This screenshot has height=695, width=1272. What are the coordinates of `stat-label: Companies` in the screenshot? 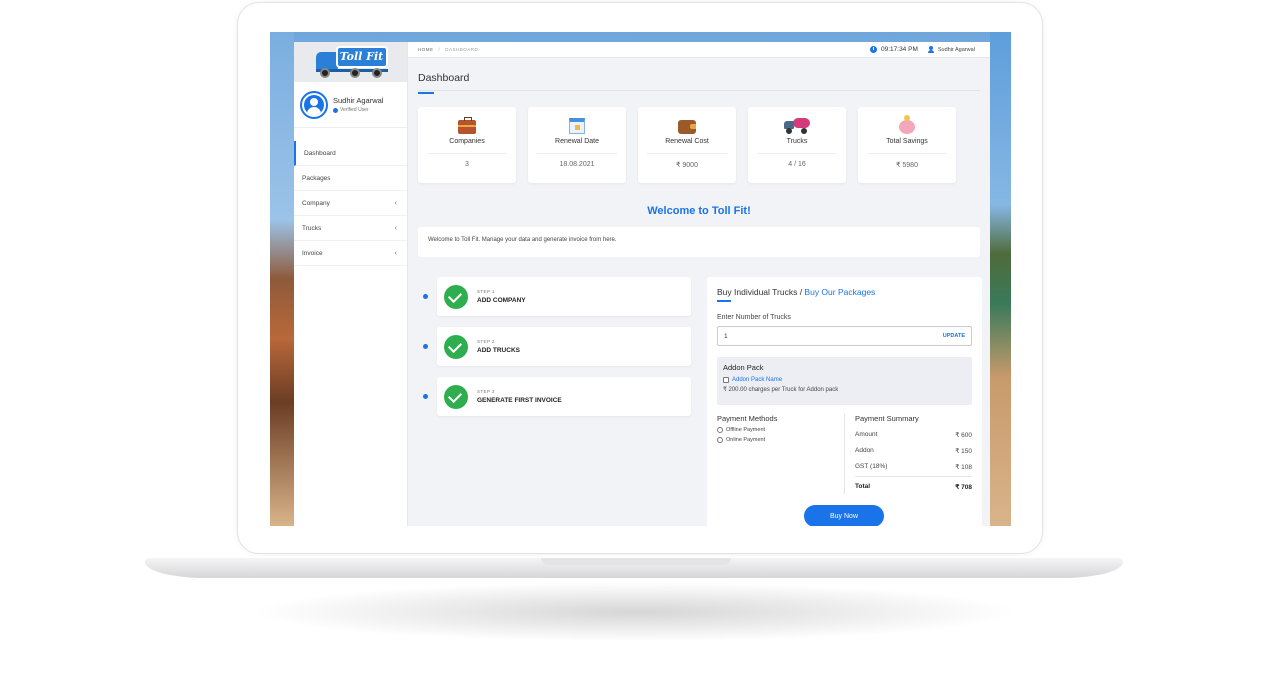 It's located at (467, 141).